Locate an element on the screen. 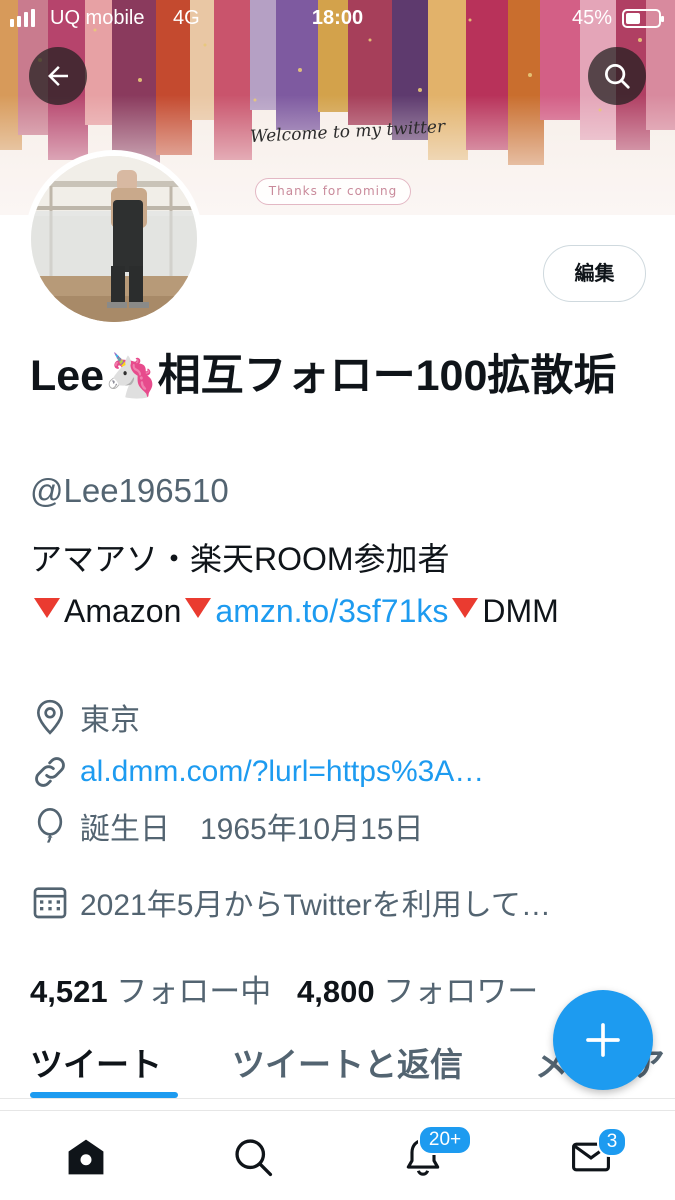 Image resolution: width=675 pixels, height=1200 pixels. bio-dmm-text: DMM is located at coordinates (520, 611).